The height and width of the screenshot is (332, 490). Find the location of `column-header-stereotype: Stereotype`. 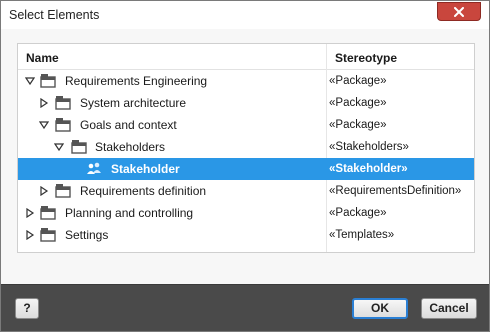

column-header-stereotype: Stereotype is located at coordinates (366, 58).